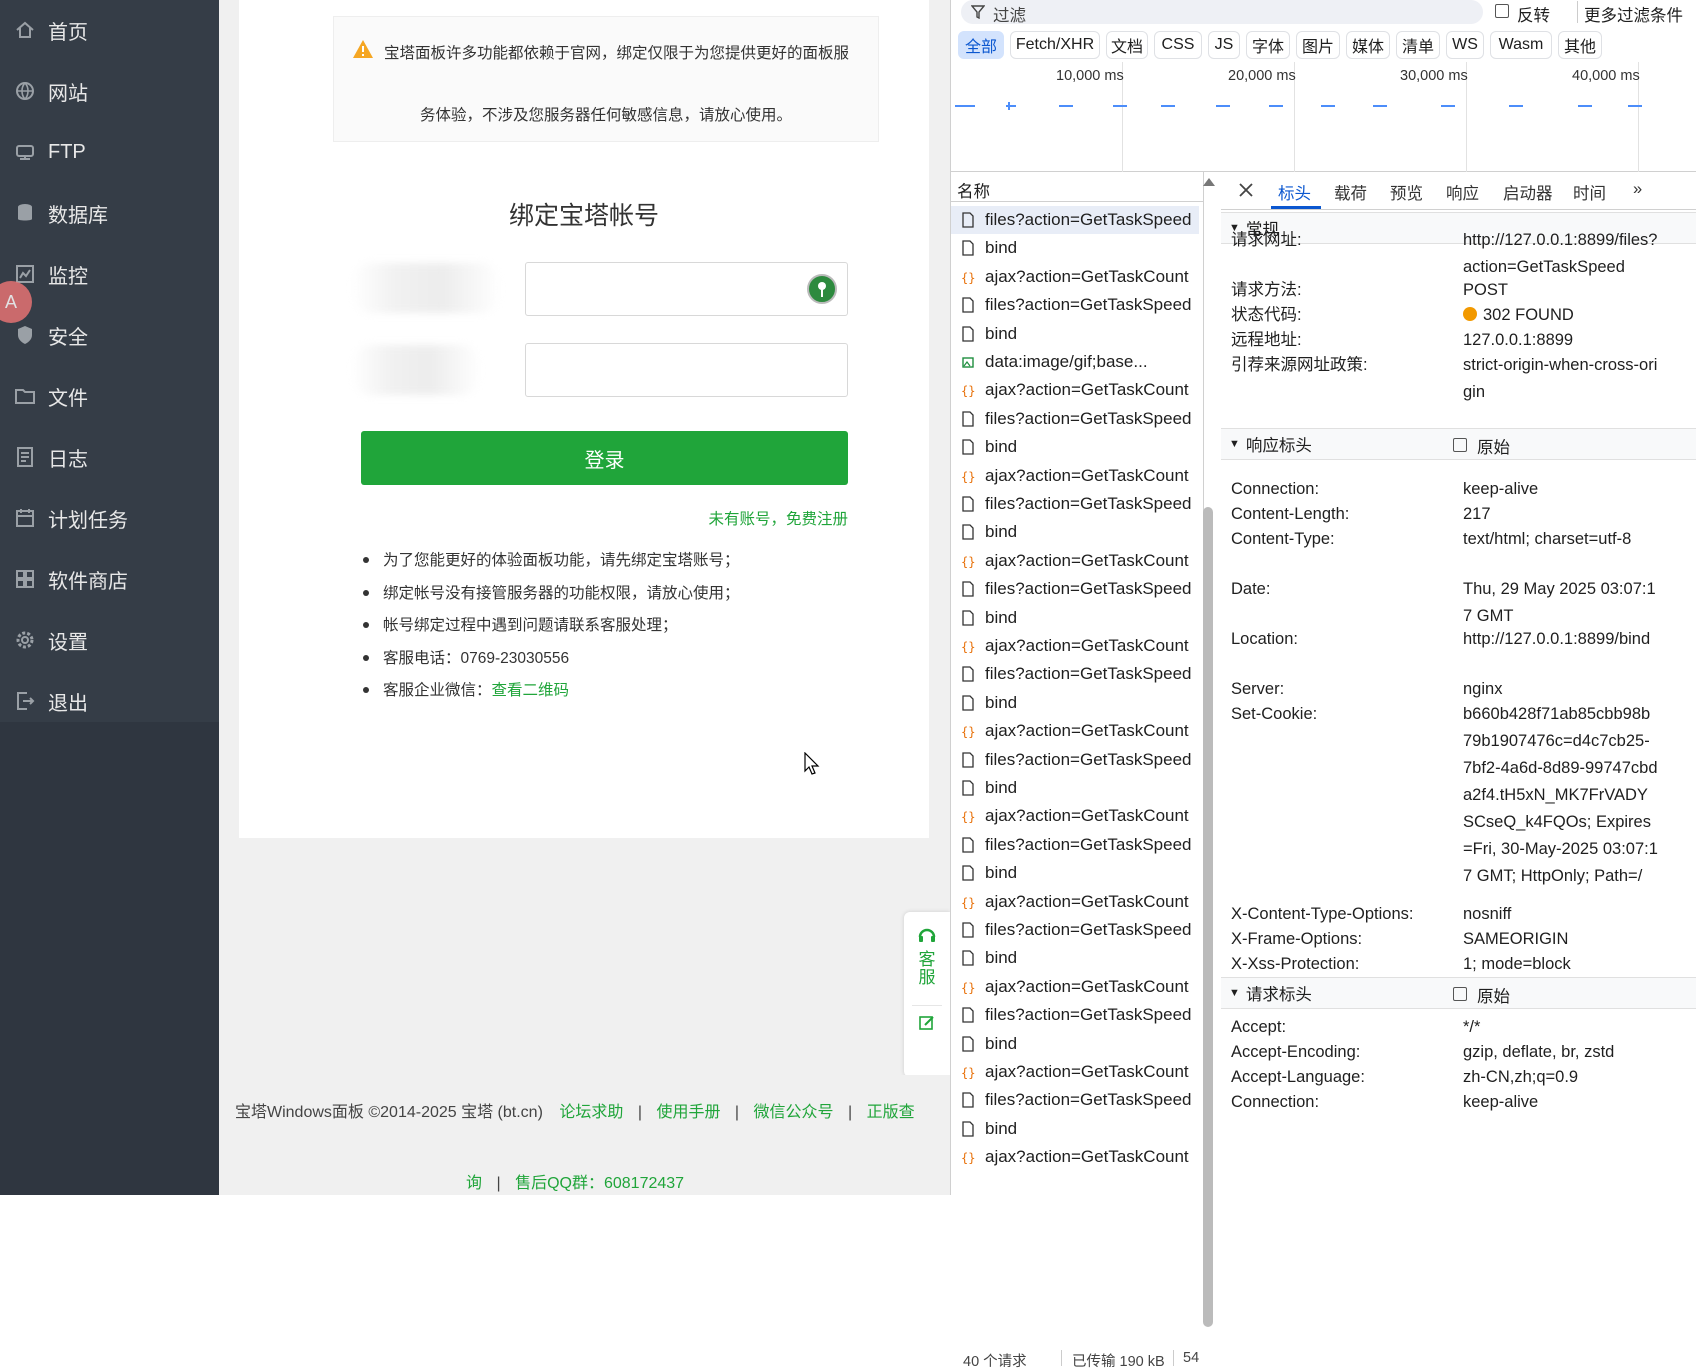  What do you see at coordinates (109, 274) in the screenshot?
I see `sidebar-item: 监控` at bounding box center [109, 274].